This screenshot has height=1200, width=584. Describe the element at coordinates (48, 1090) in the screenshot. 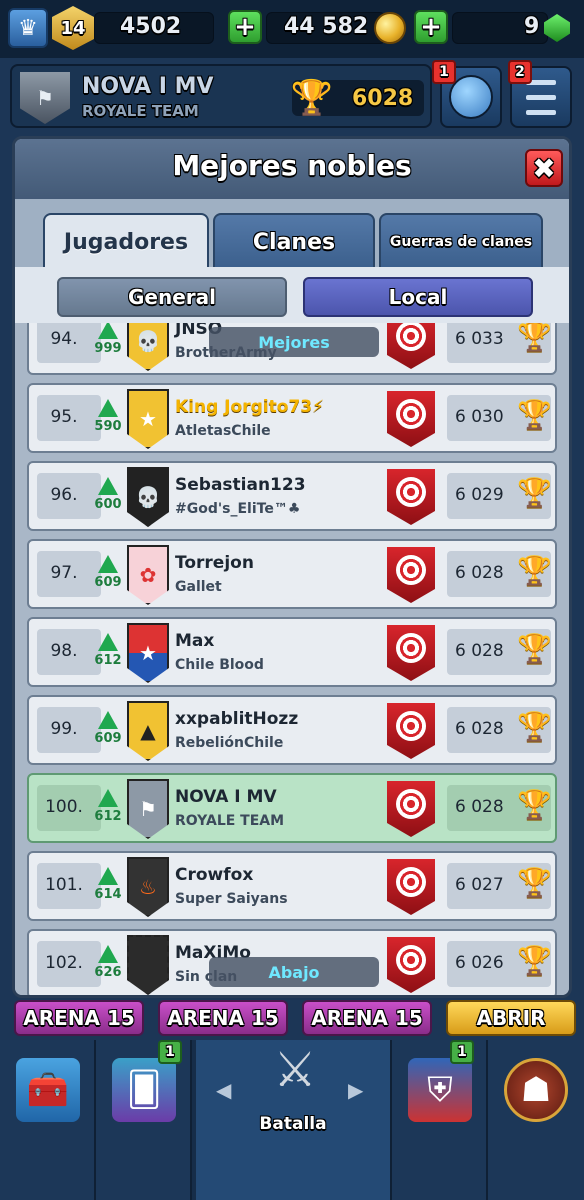

I see `chest-icon: 🧰` at that location.